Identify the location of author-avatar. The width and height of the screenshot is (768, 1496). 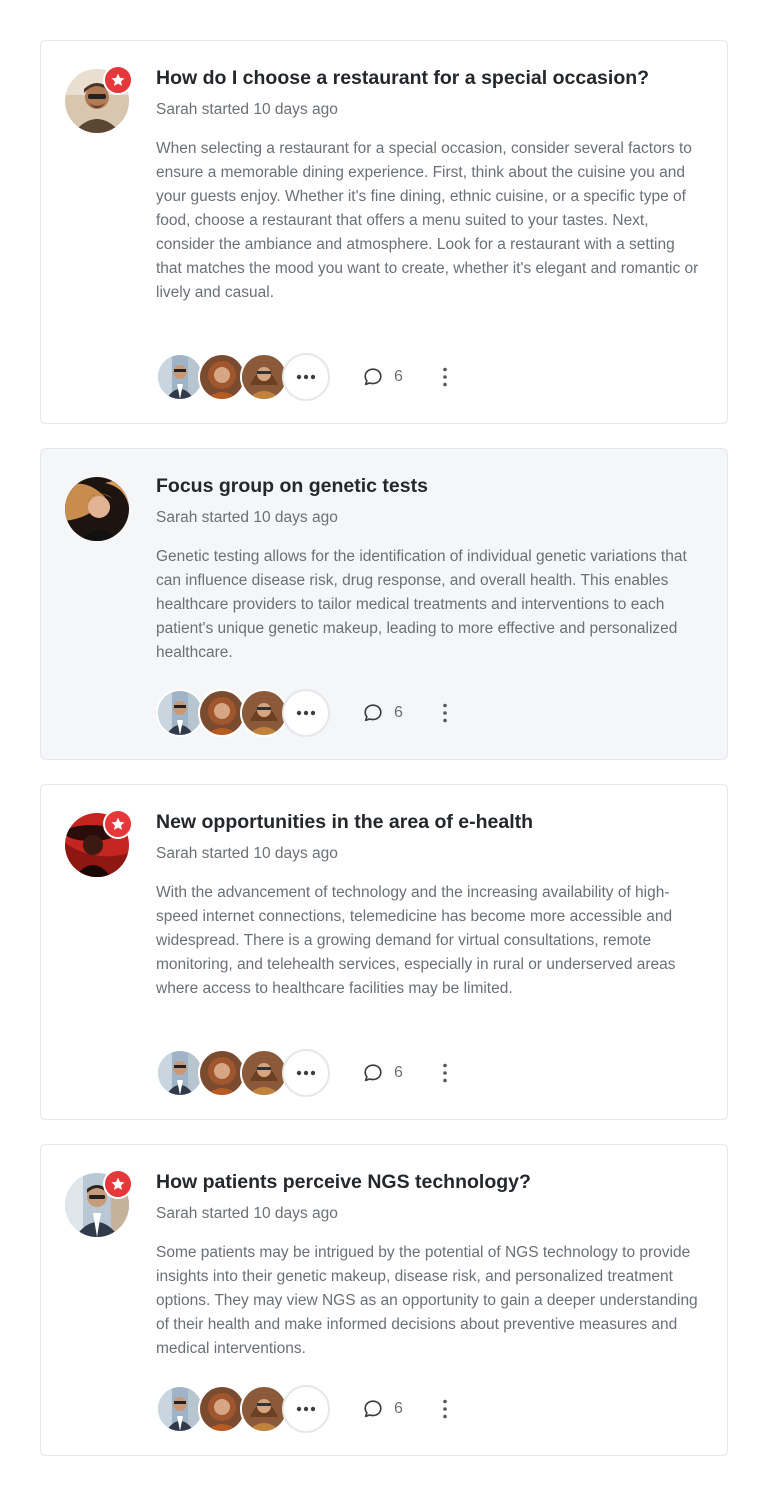
(97, 509).